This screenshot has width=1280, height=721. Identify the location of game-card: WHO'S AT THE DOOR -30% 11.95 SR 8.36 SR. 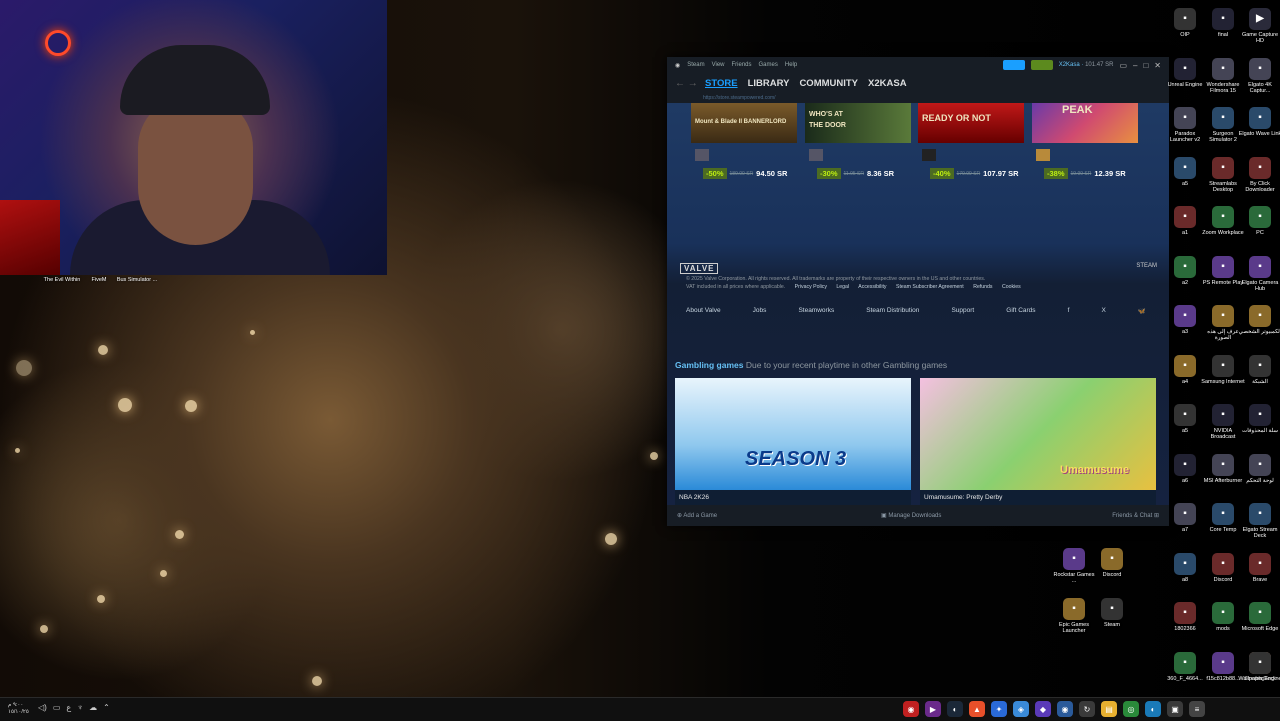
(858, 143).